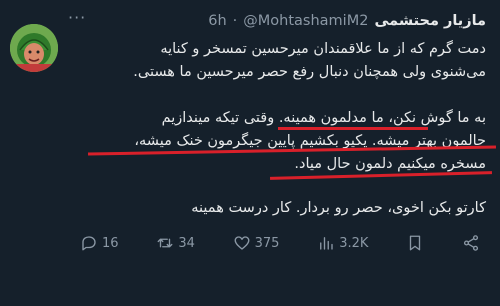  I want to click on reply-count: 16, so click(110, 243).